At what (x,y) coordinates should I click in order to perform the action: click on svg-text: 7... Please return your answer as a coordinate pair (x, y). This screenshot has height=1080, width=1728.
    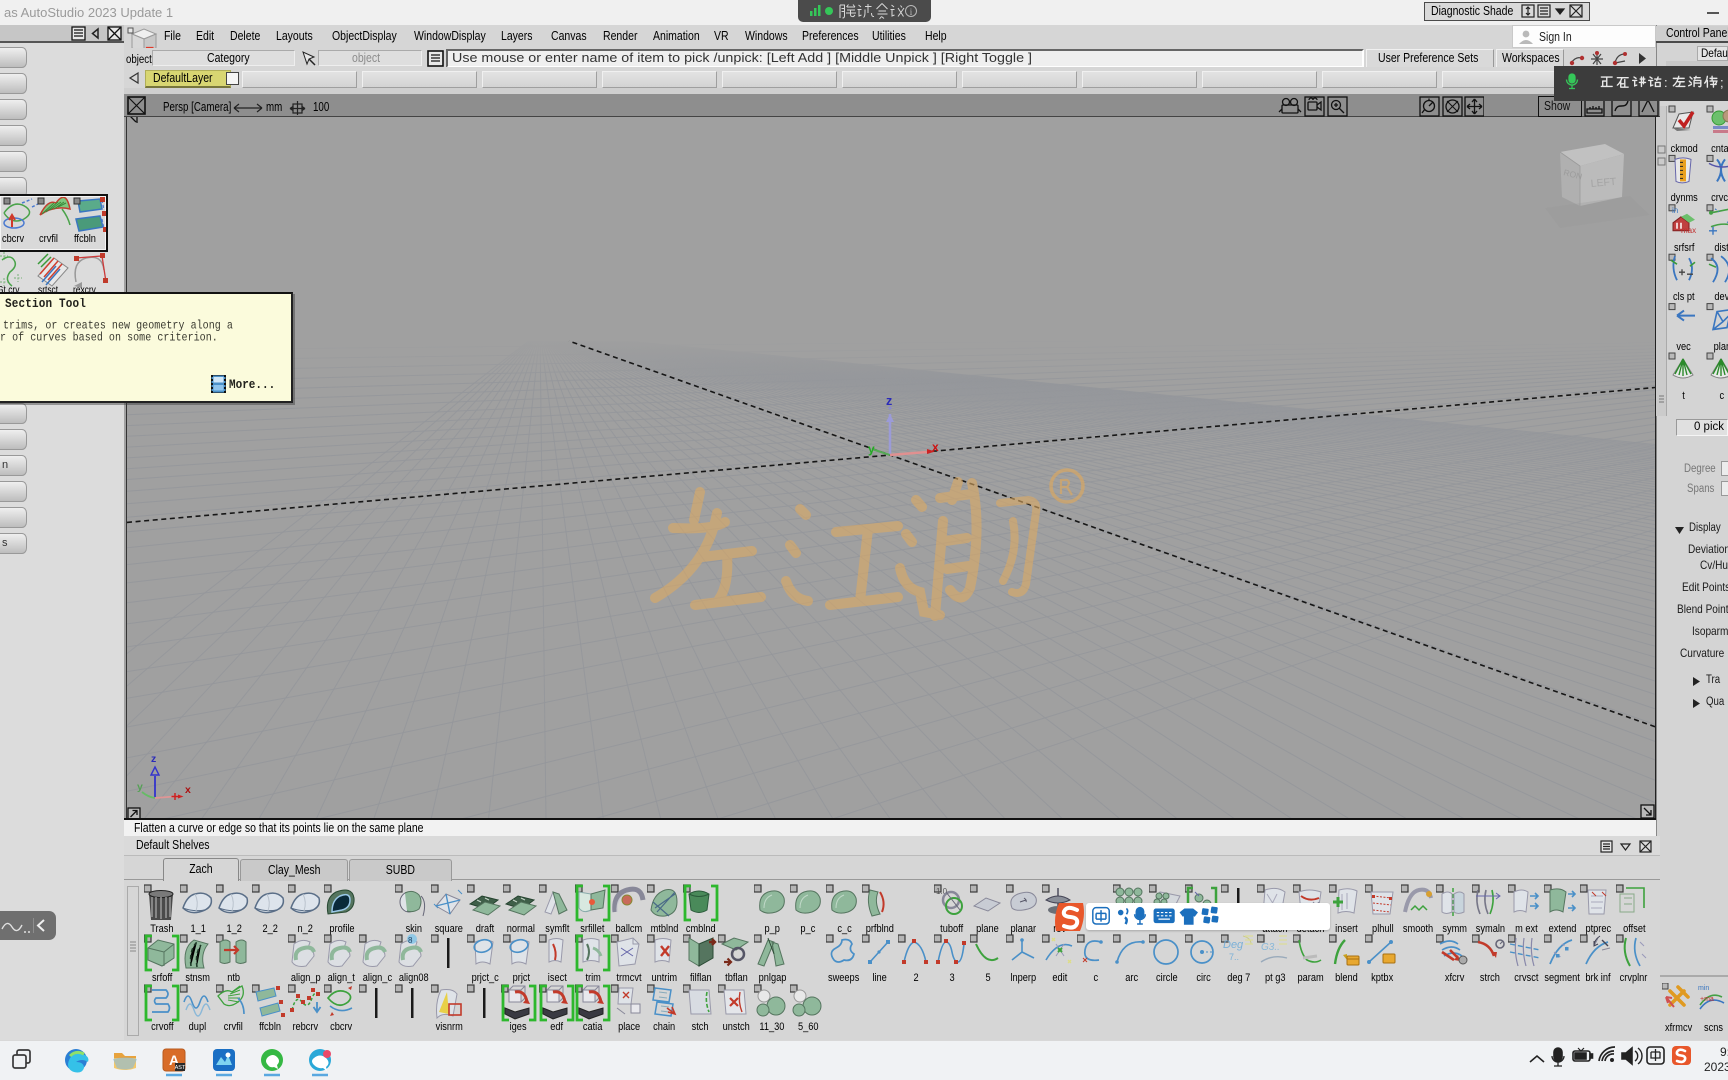
    Looking at the image, I should click on (1234, 957).